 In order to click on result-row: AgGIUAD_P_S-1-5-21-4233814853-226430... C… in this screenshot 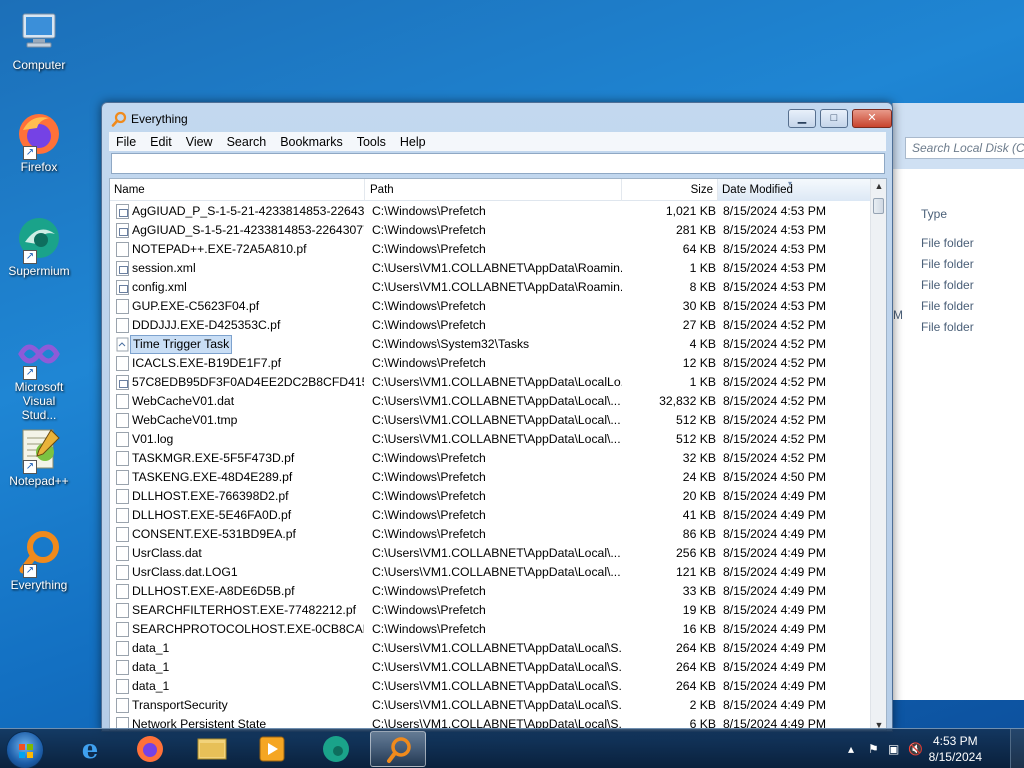, I will do `click(491, 211)`.